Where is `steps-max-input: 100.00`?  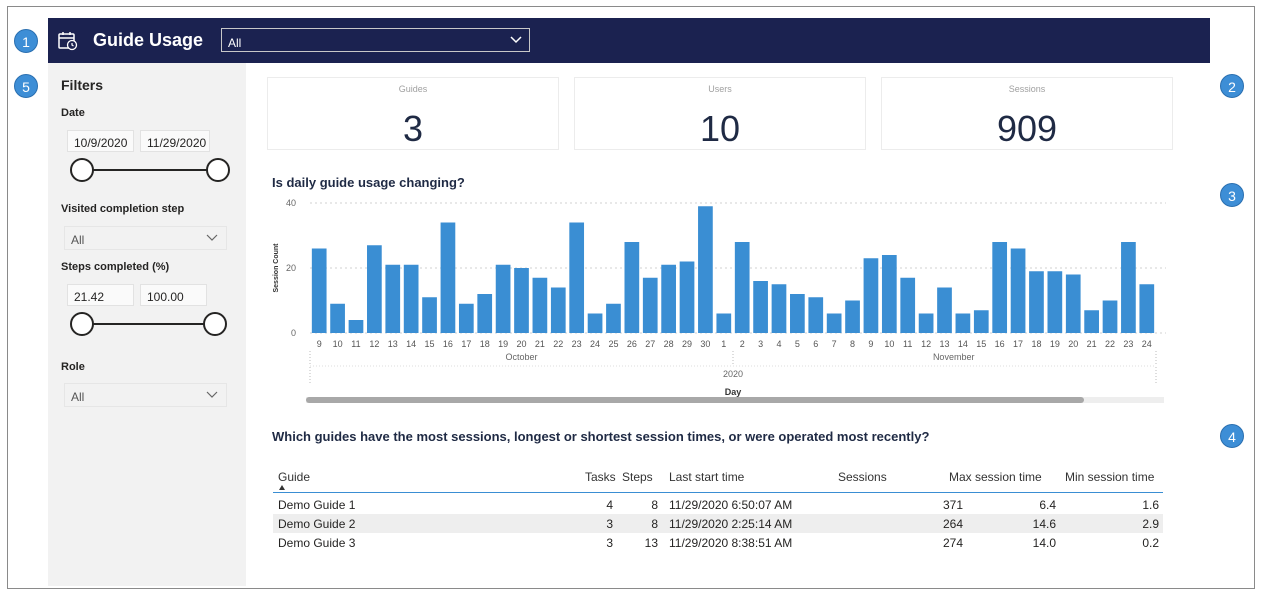
steps-max-input: 100.00 is located at coordinates (173, 295).